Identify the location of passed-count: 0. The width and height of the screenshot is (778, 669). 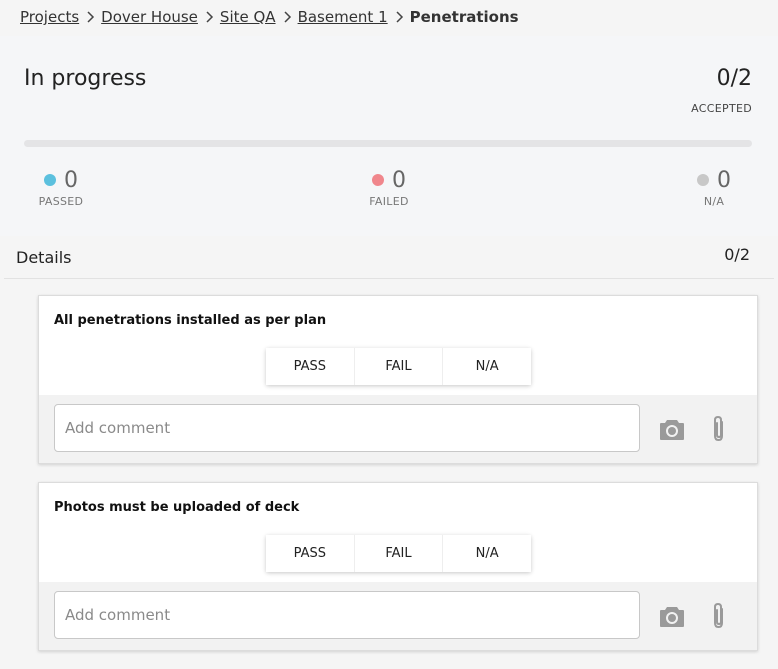
(71, 180).